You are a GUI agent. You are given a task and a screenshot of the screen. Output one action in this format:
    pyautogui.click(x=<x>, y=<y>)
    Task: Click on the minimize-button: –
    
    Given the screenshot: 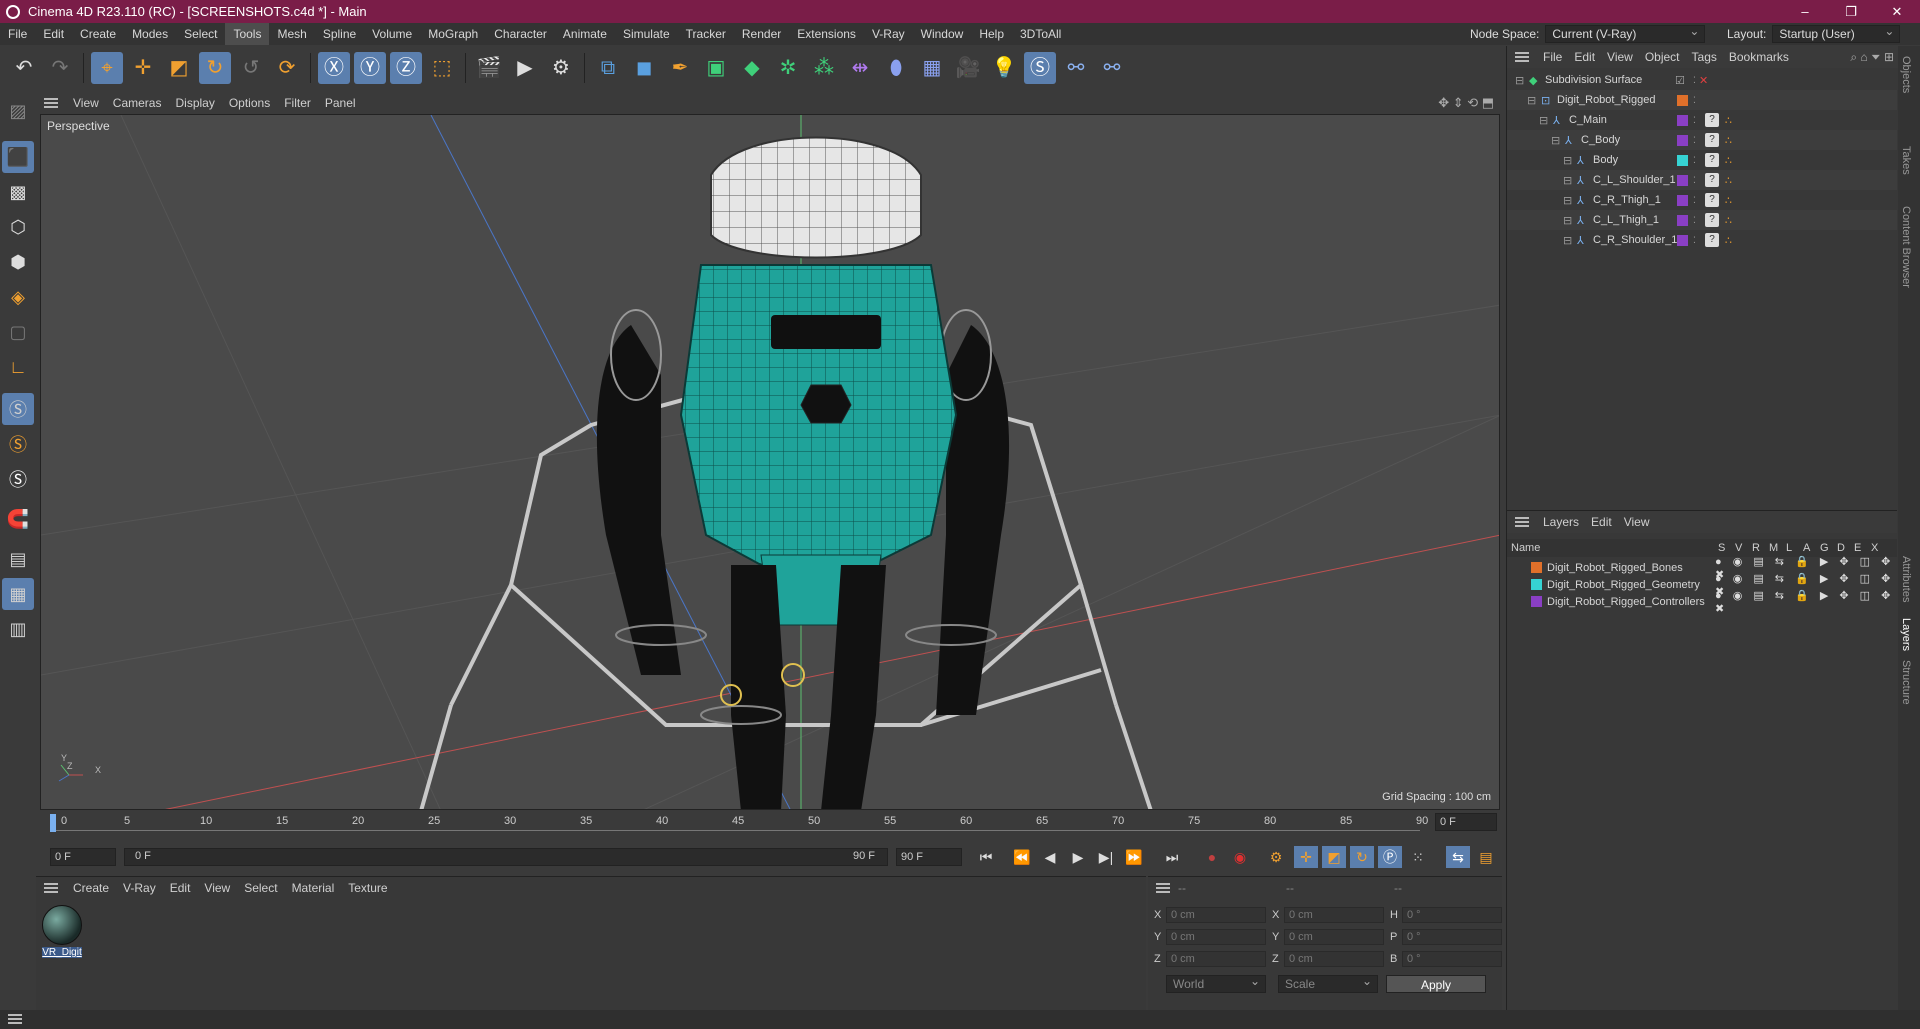 What is the action you would take?
    pyautogui.click(x=1805, y=11)
    